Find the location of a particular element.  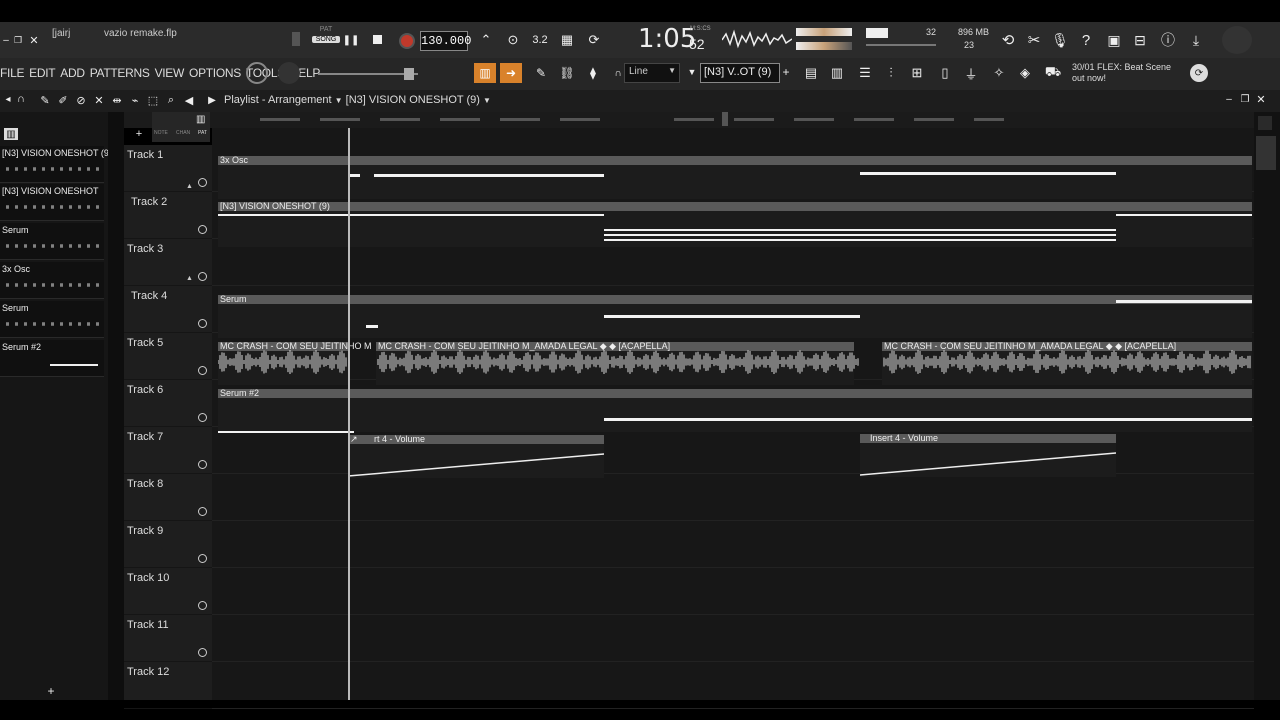

cart-icon: ⛟ is located at coordinates (1053, 73).